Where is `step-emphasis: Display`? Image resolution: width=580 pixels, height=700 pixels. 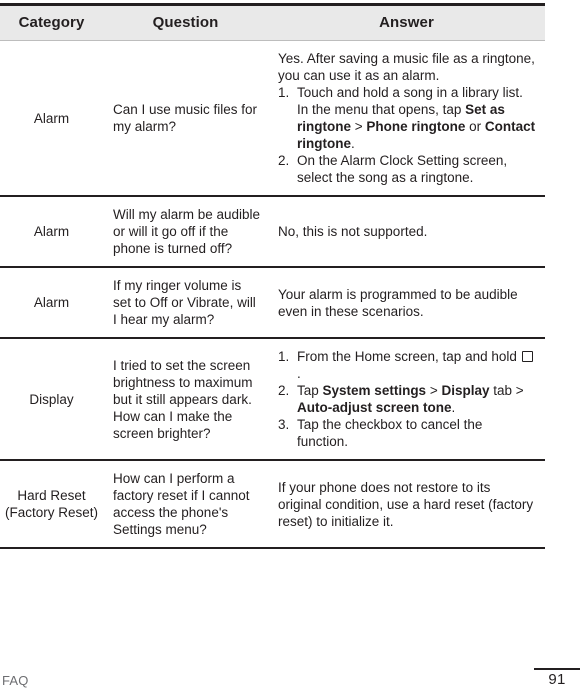 step-emphasis: Display is located at coordinates (465, 390).